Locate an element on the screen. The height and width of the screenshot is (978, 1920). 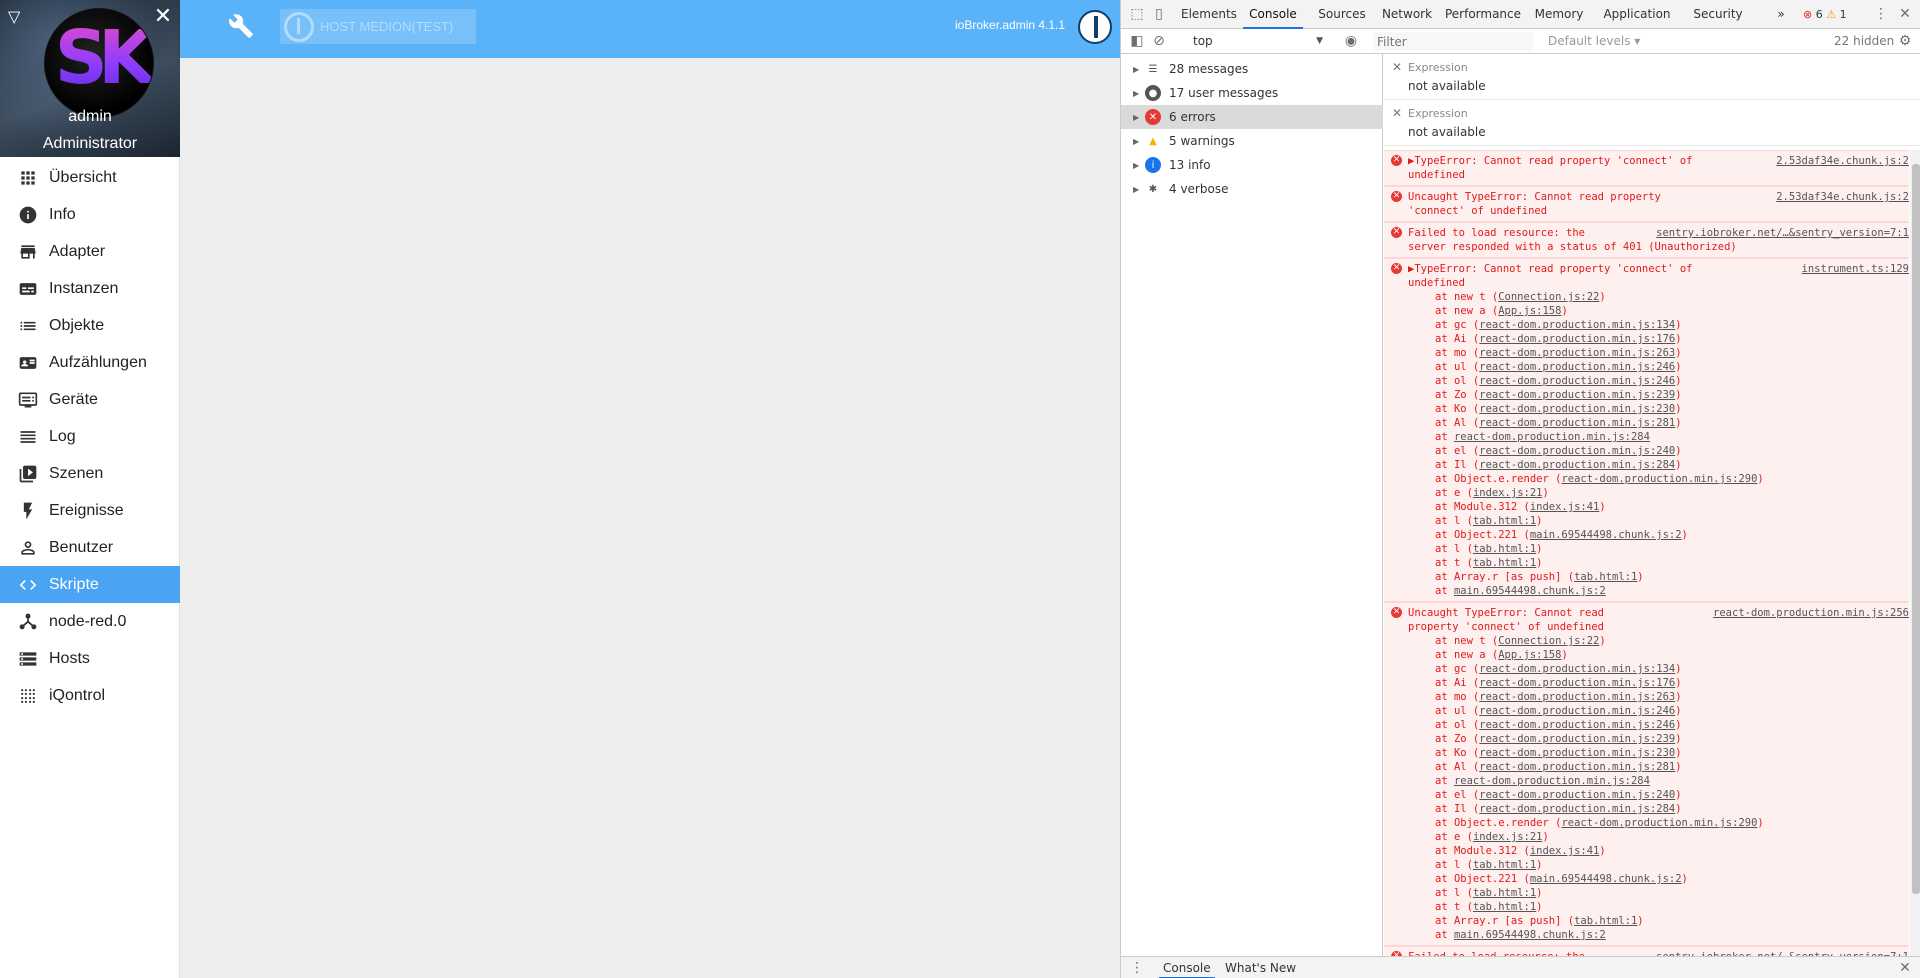
log-levels-dropdown: Default levels ▾ is located at coordinates (1594, 41).